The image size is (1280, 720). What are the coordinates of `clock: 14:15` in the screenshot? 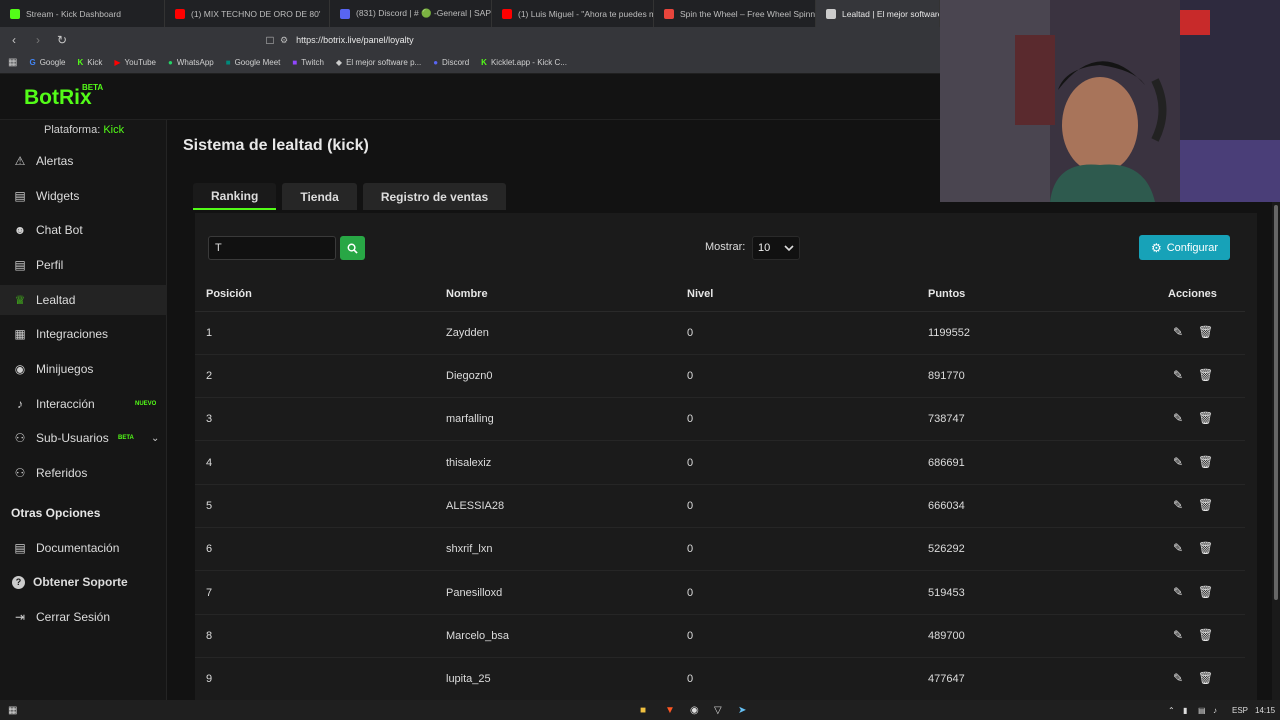 It's located at (1265, 710).